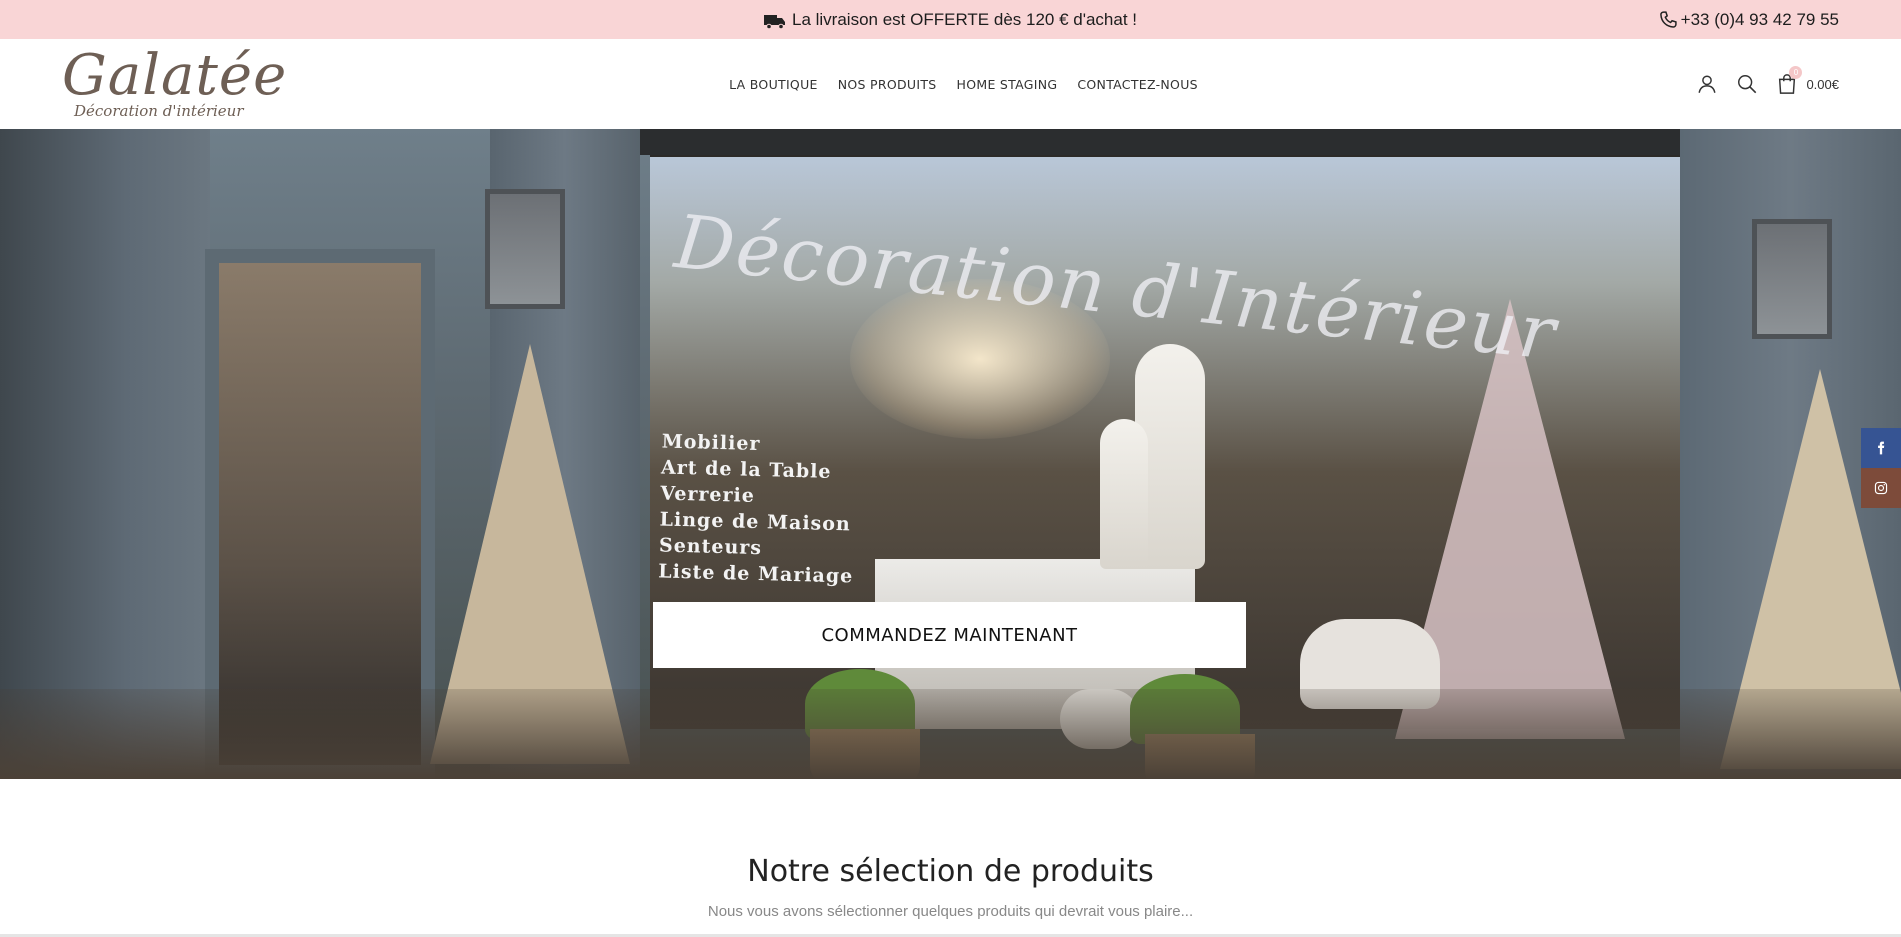 The width and height of the screenshot is (1901, 937). I want to click on section-title: Notre sélection de produits, so click(950, 871).